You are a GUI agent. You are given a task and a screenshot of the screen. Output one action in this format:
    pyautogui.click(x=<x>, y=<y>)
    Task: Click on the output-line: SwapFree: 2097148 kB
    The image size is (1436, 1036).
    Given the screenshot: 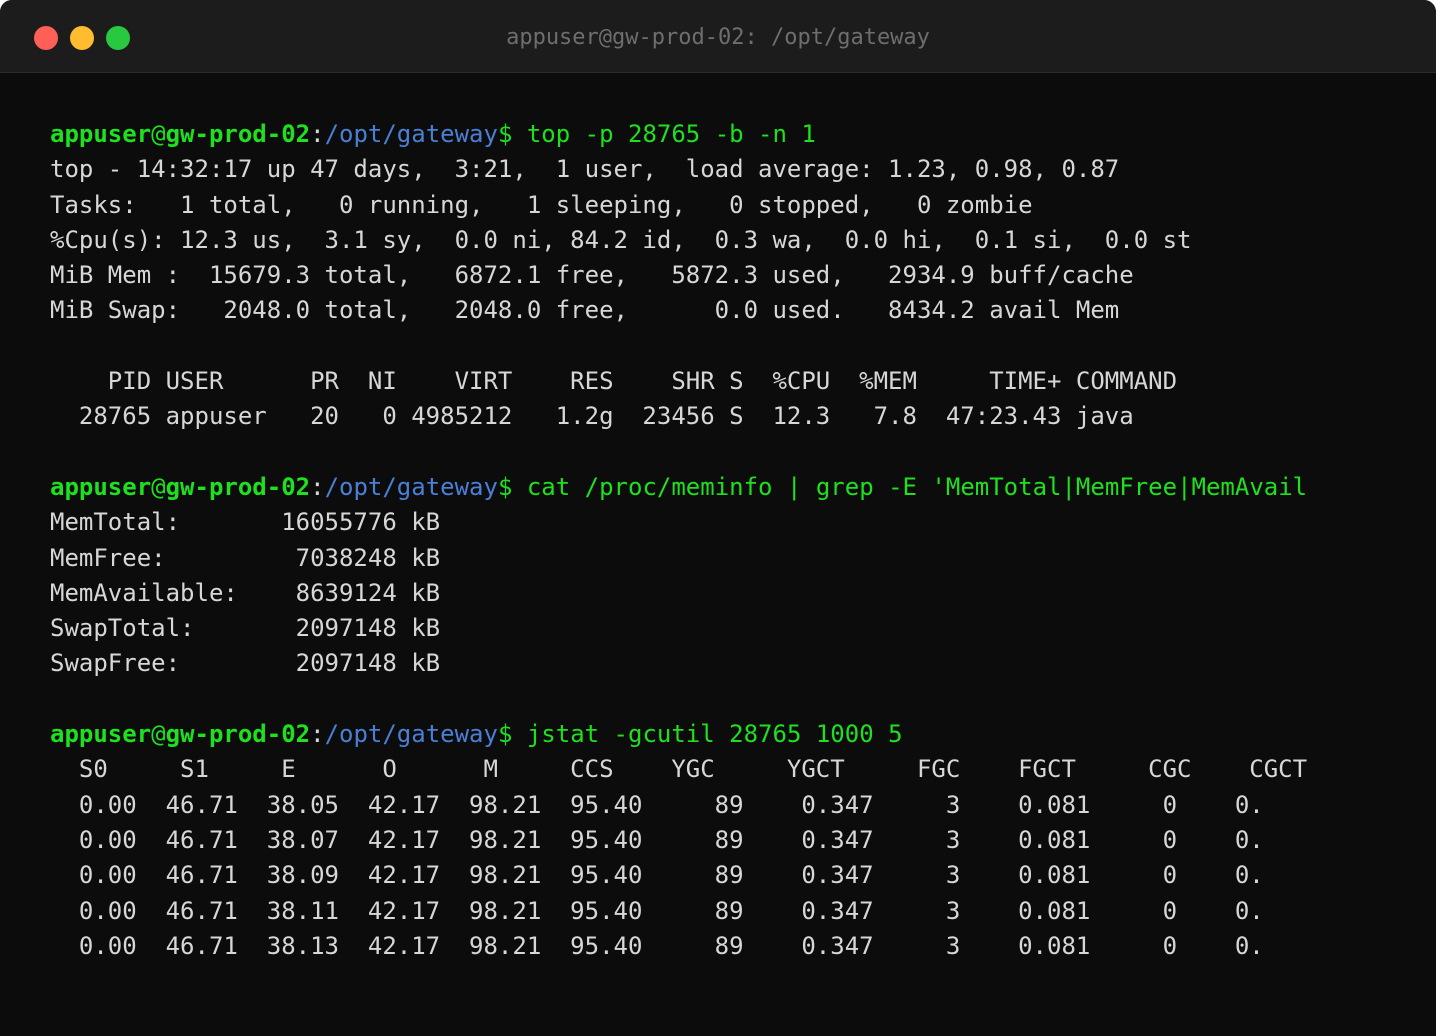 What is the action you would take?
    pyautogui.click(x=245, y=663)
    